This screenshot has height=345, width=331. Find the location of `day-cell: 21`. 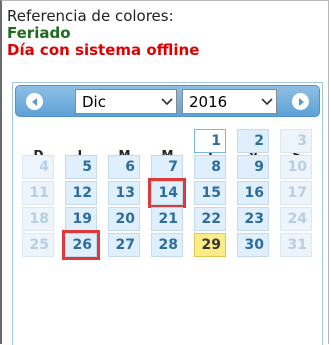

day-cell: 21 is located at coordinates (167, 219).